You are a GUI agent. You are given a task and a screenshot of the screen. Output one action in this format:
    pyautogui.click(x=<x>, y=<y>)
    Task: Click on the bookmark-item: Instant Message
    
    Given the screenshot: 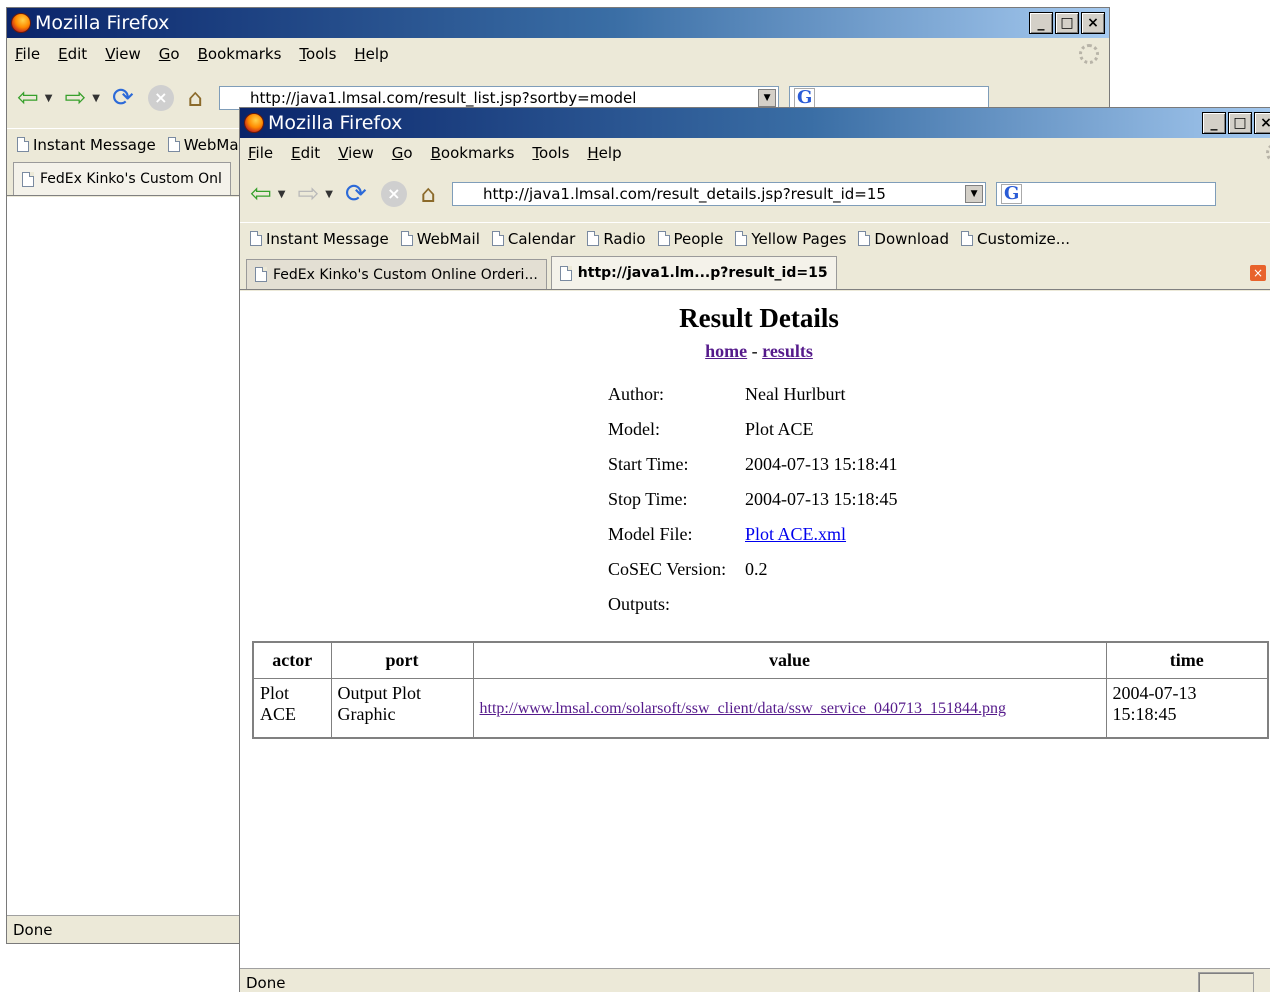 What is the action you would take?
    pyautogui.click(x=86, y=145)
    